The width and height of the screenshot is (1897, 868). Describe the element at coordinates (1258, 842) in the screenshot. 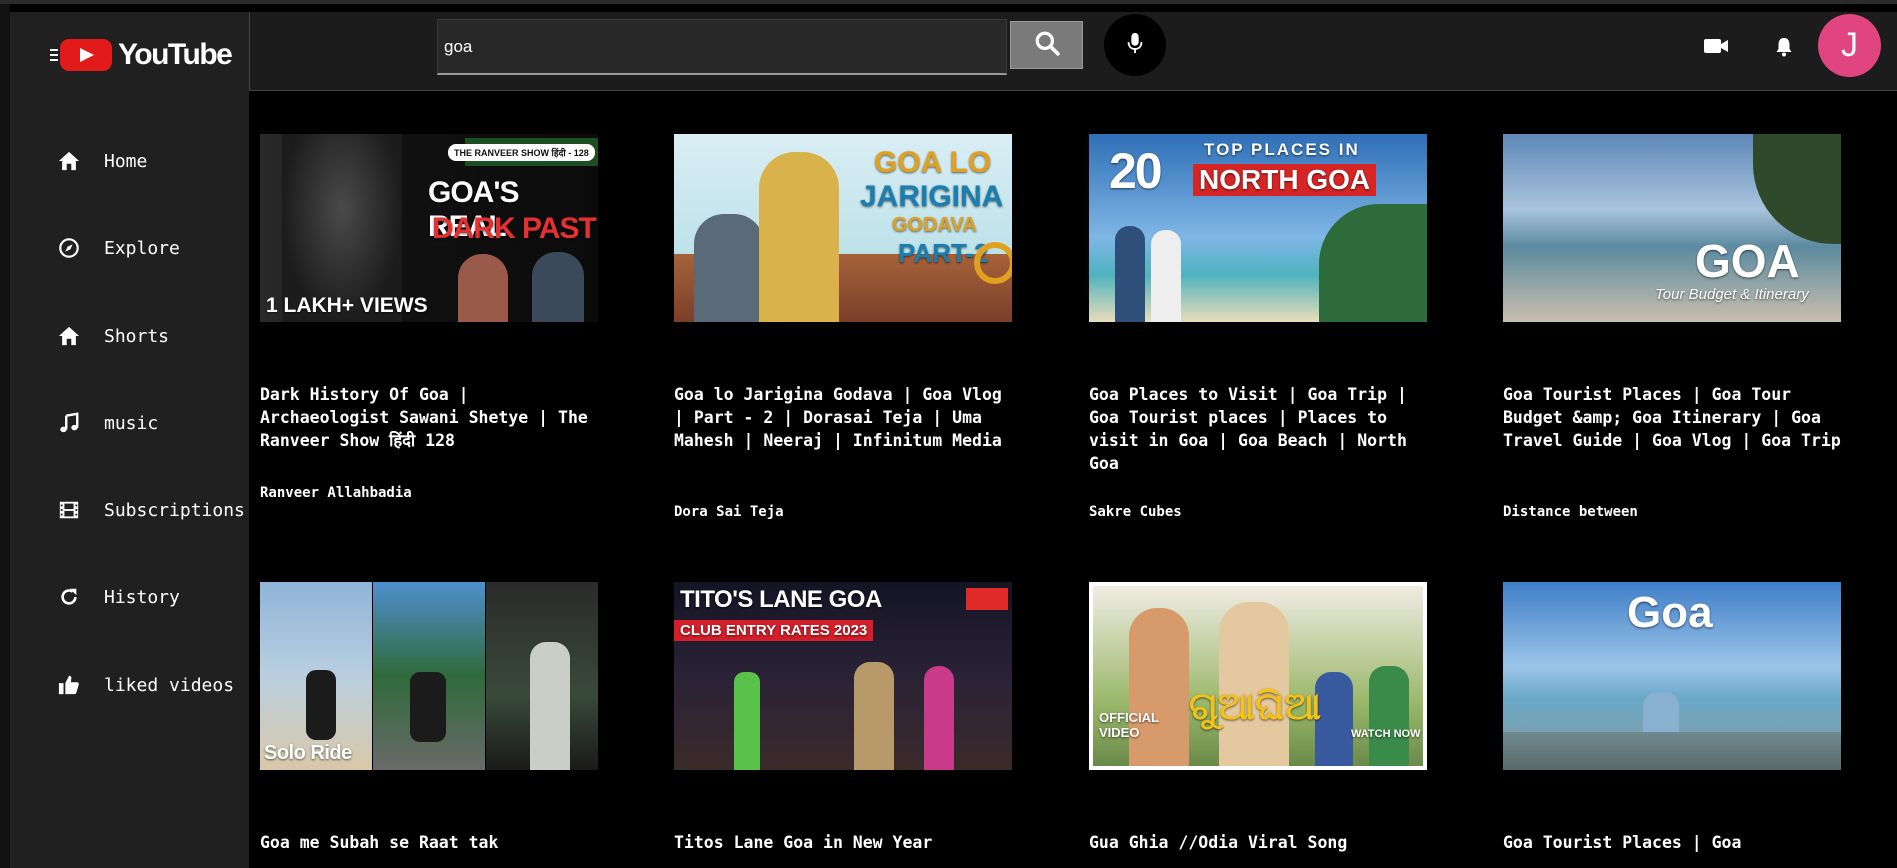

I see `video-title: Gua Ghia //Odia Viral Song` at that location.